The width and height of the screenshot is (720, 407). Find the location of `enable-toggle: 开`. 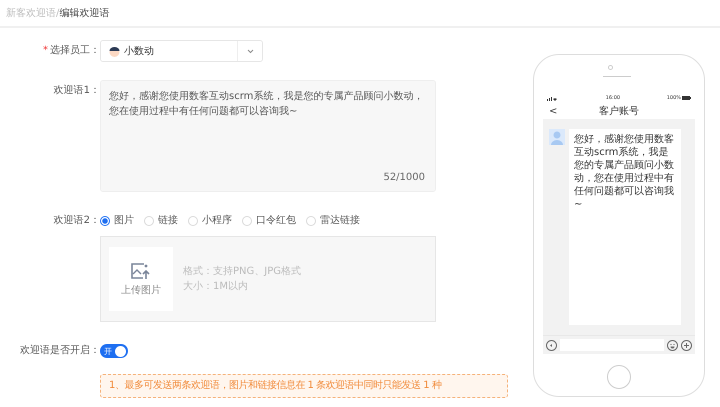

enable-toggle: 开 is located at coordinates (114, 351).